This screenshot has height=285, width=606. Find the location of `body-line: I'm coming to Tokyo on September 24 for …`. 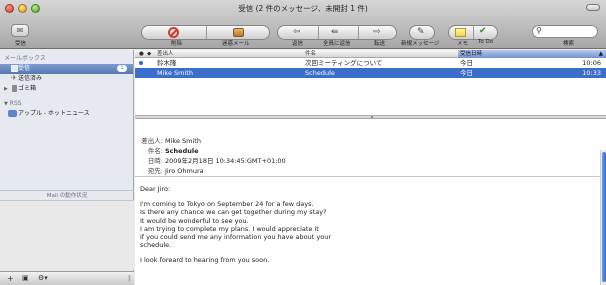

body-line: I'm coming to Tokyo on September 24 for … is located at coordinates (227, 204).